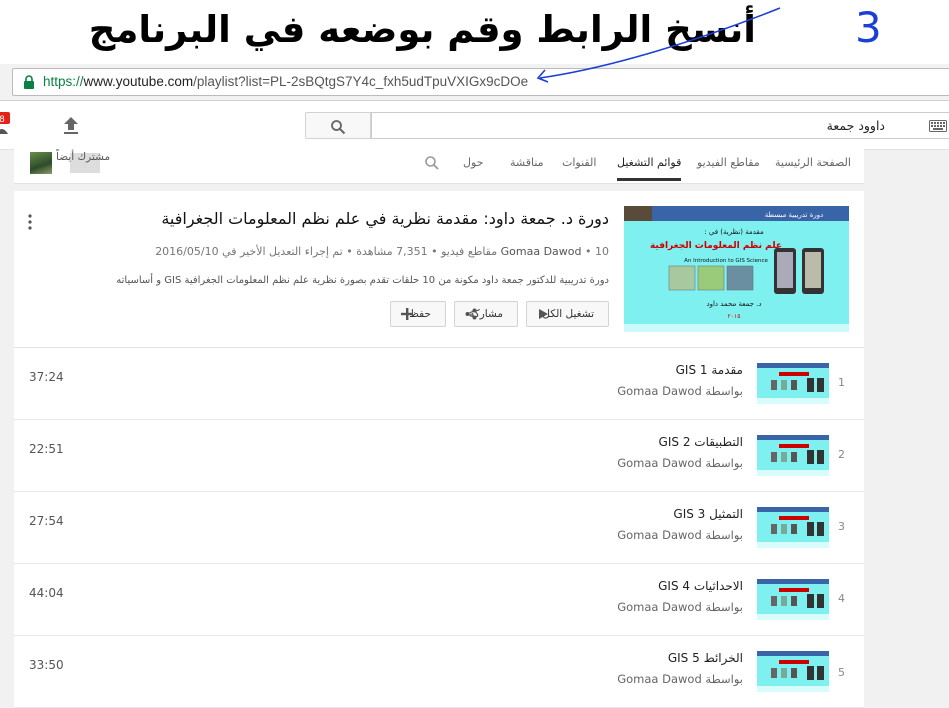  What do you see at coordinates (46, 377) in the screenshot?
I see `video-duration: 37:24` at bounding box center [46, 377].